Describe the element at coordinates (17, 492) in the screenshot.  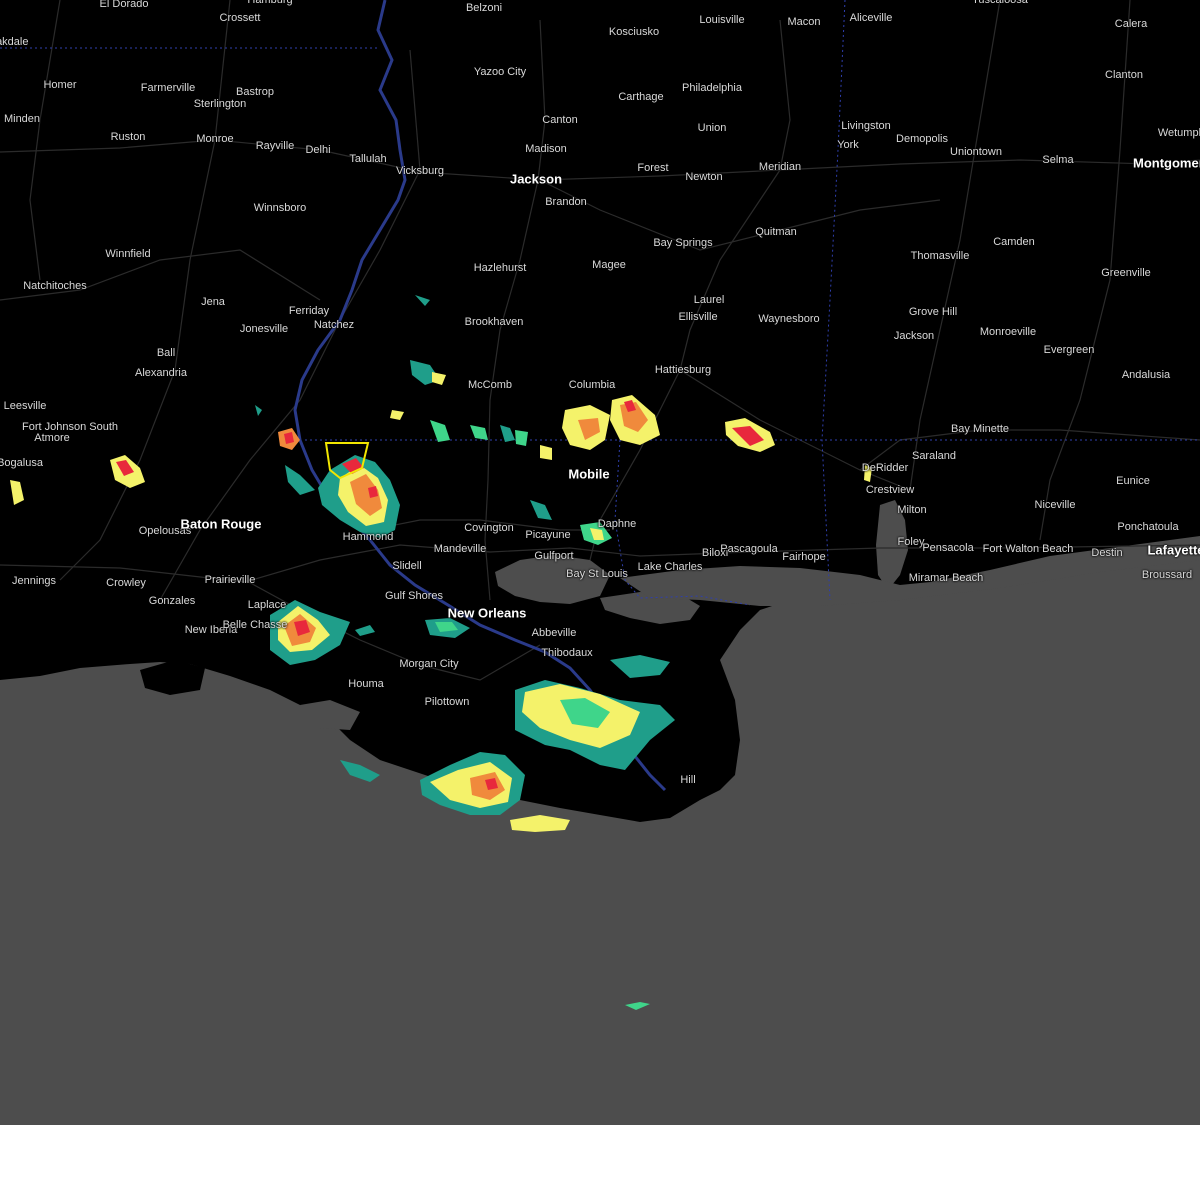
I see `radar-cell-deridder` at that location.